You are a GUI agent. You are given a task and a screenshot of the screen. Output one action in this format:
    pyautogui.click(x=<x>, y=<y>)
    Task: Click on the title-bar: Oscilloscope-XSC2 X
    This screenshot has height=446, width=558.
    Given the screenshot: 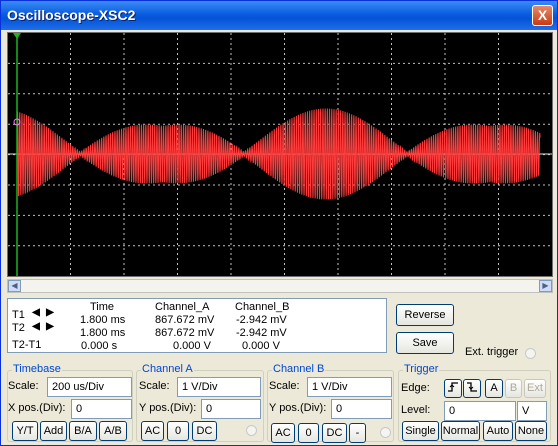 What is the action you would take?
    pyautogui.click(x=279, y=15)
    